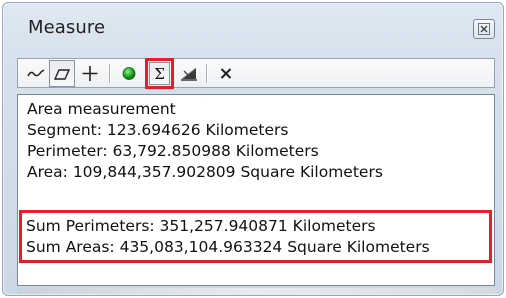 This screenshot has width=506, height=298. Describe the element at coordinates (256, 291) in the screenshot. I see `bottom-strip` at that location.